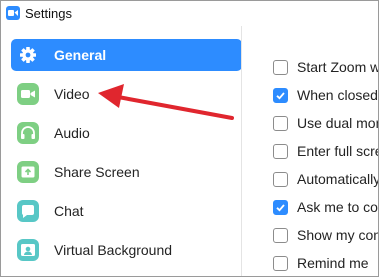 This screenshot has width=379, height=277. What do you see at coordinates (28, 250) in the screenshot?
I see `virtual-background-icon` at bounding box center [28, 250].